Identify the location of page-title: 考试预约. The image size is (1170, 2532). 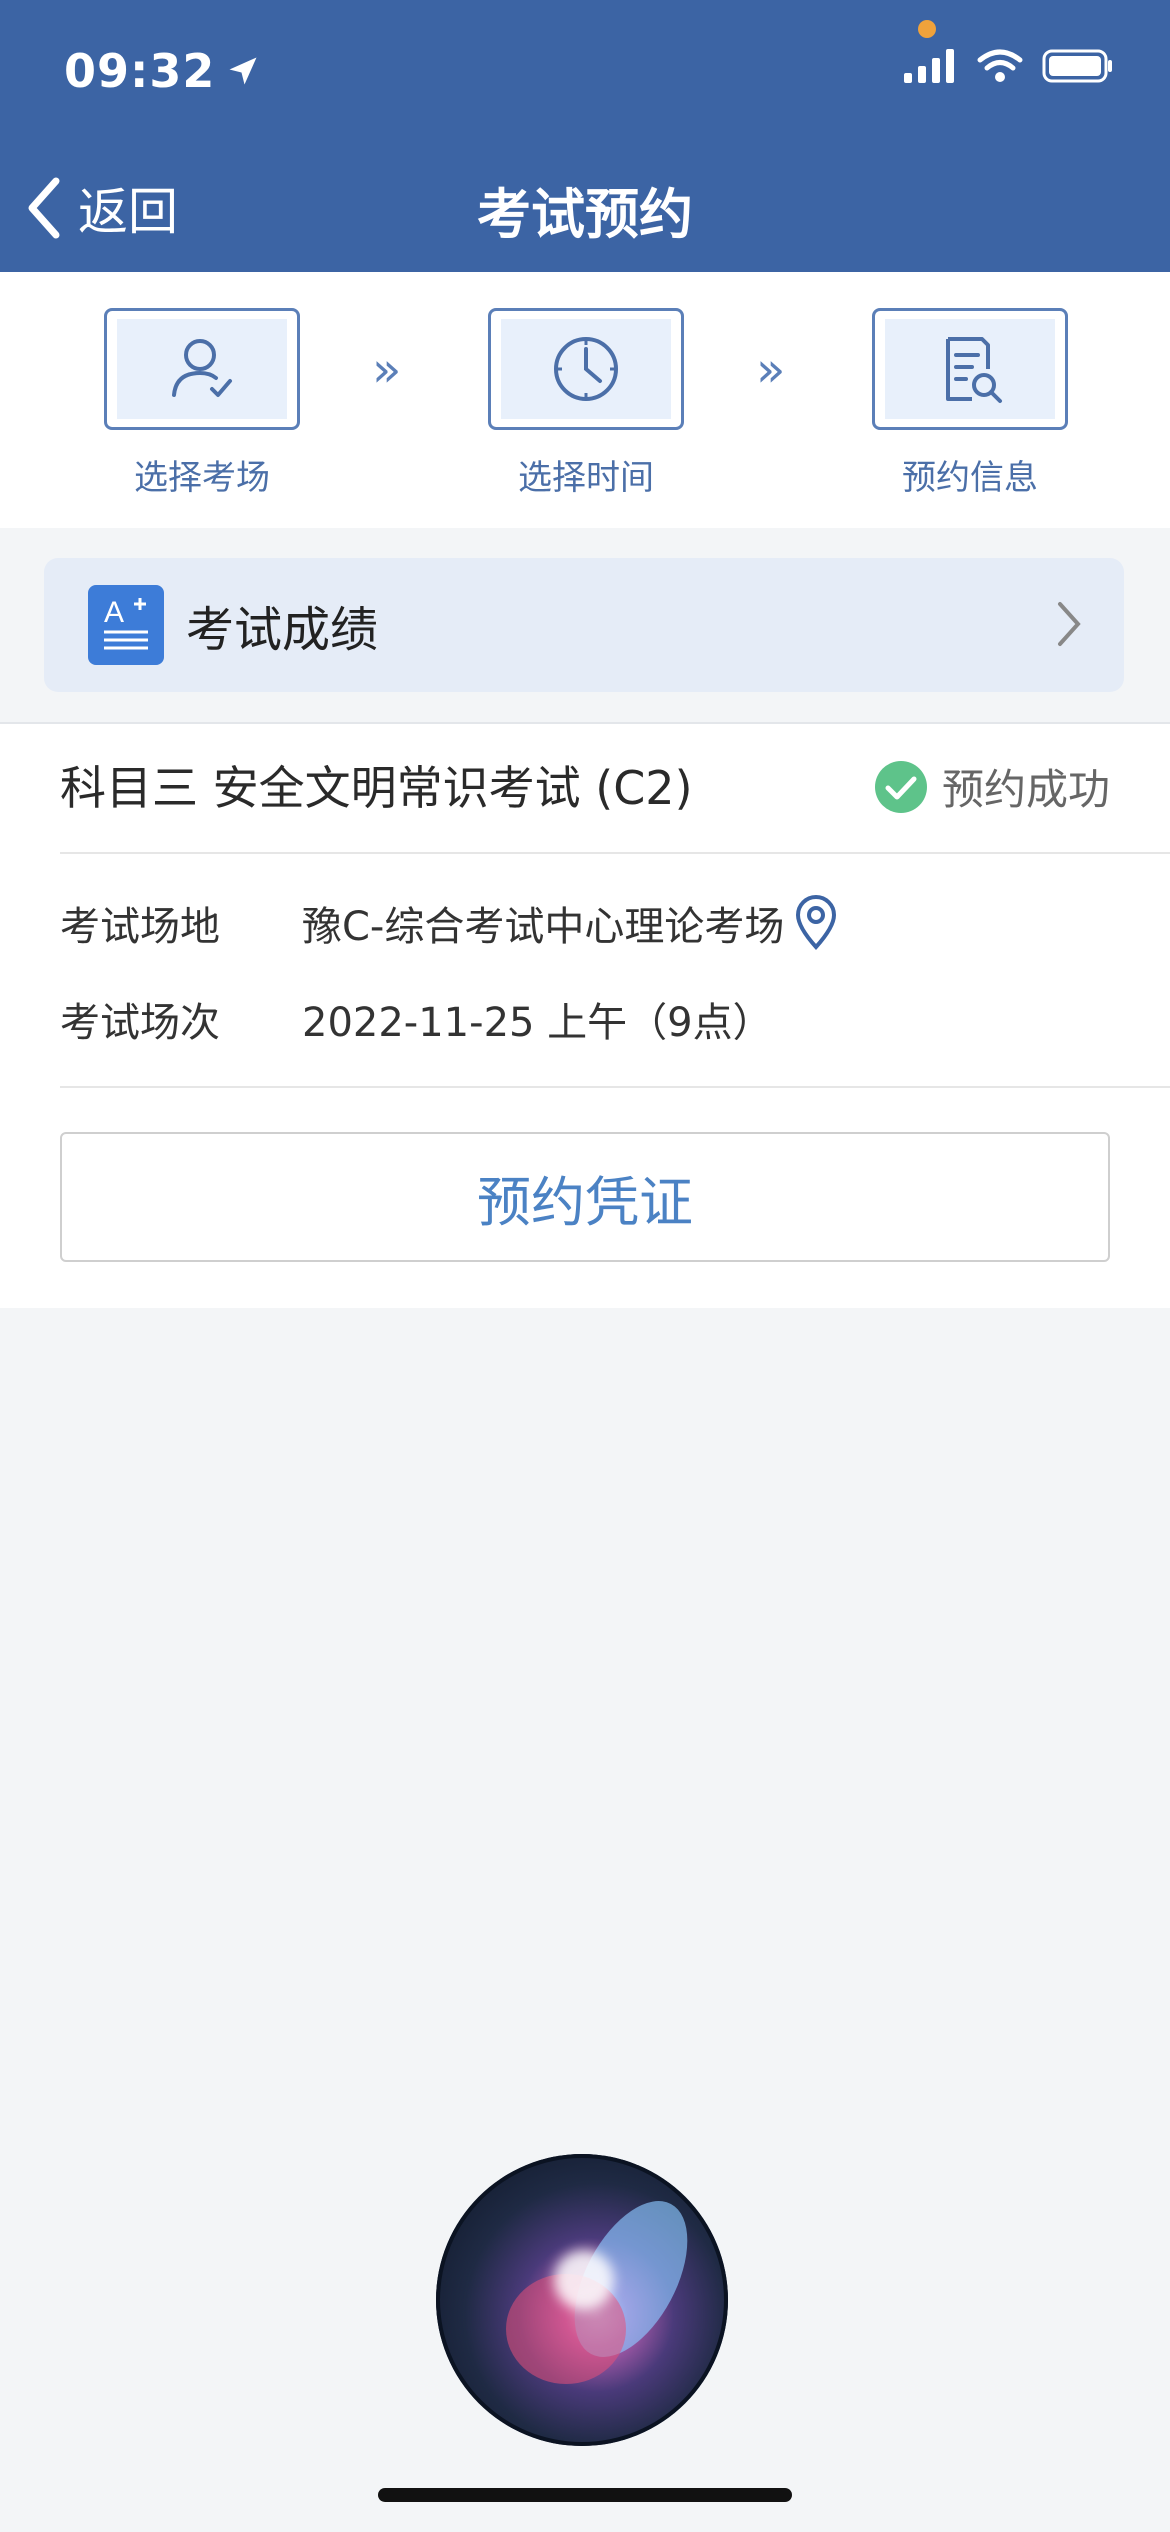
(585, 214).